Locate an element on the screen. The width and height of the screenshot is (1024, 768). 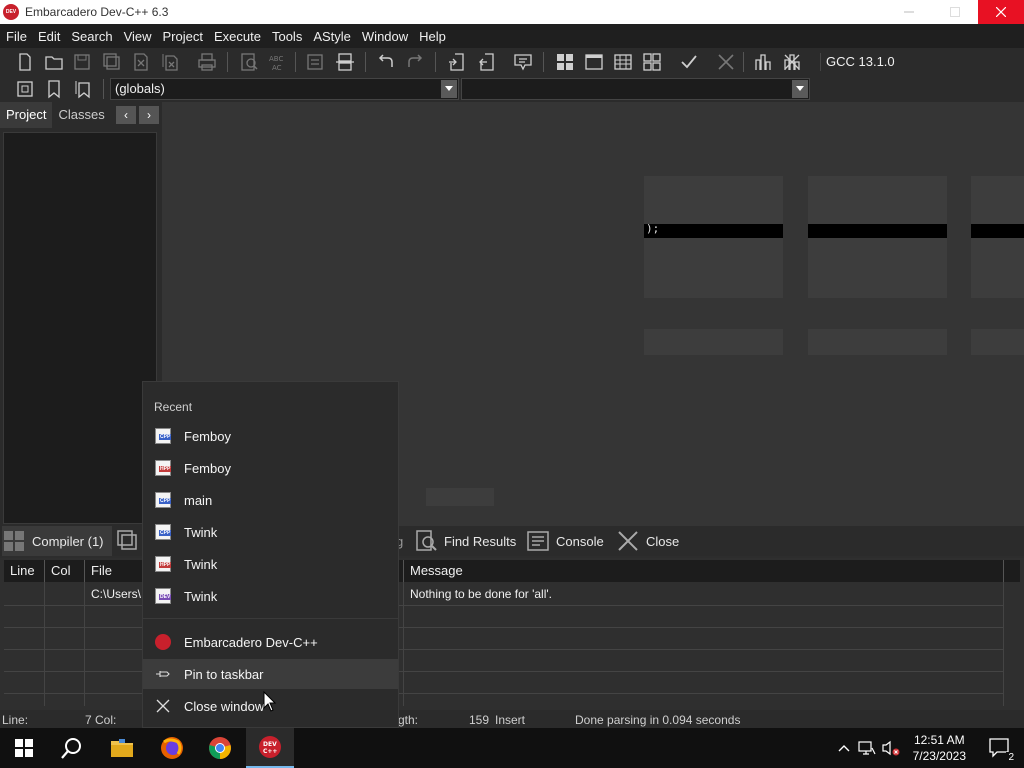
jump-list-app-launch: Embarcadero Dev-C++ is located at coordinates (270, 642).